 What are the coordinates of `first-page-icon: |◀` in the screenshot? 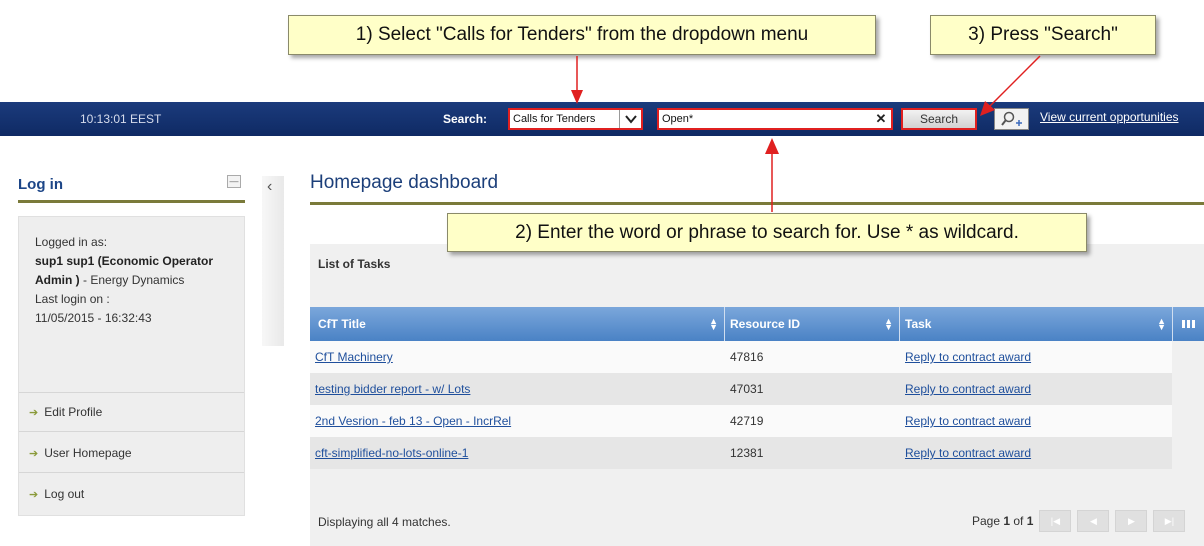 It's located at (1055, 521).